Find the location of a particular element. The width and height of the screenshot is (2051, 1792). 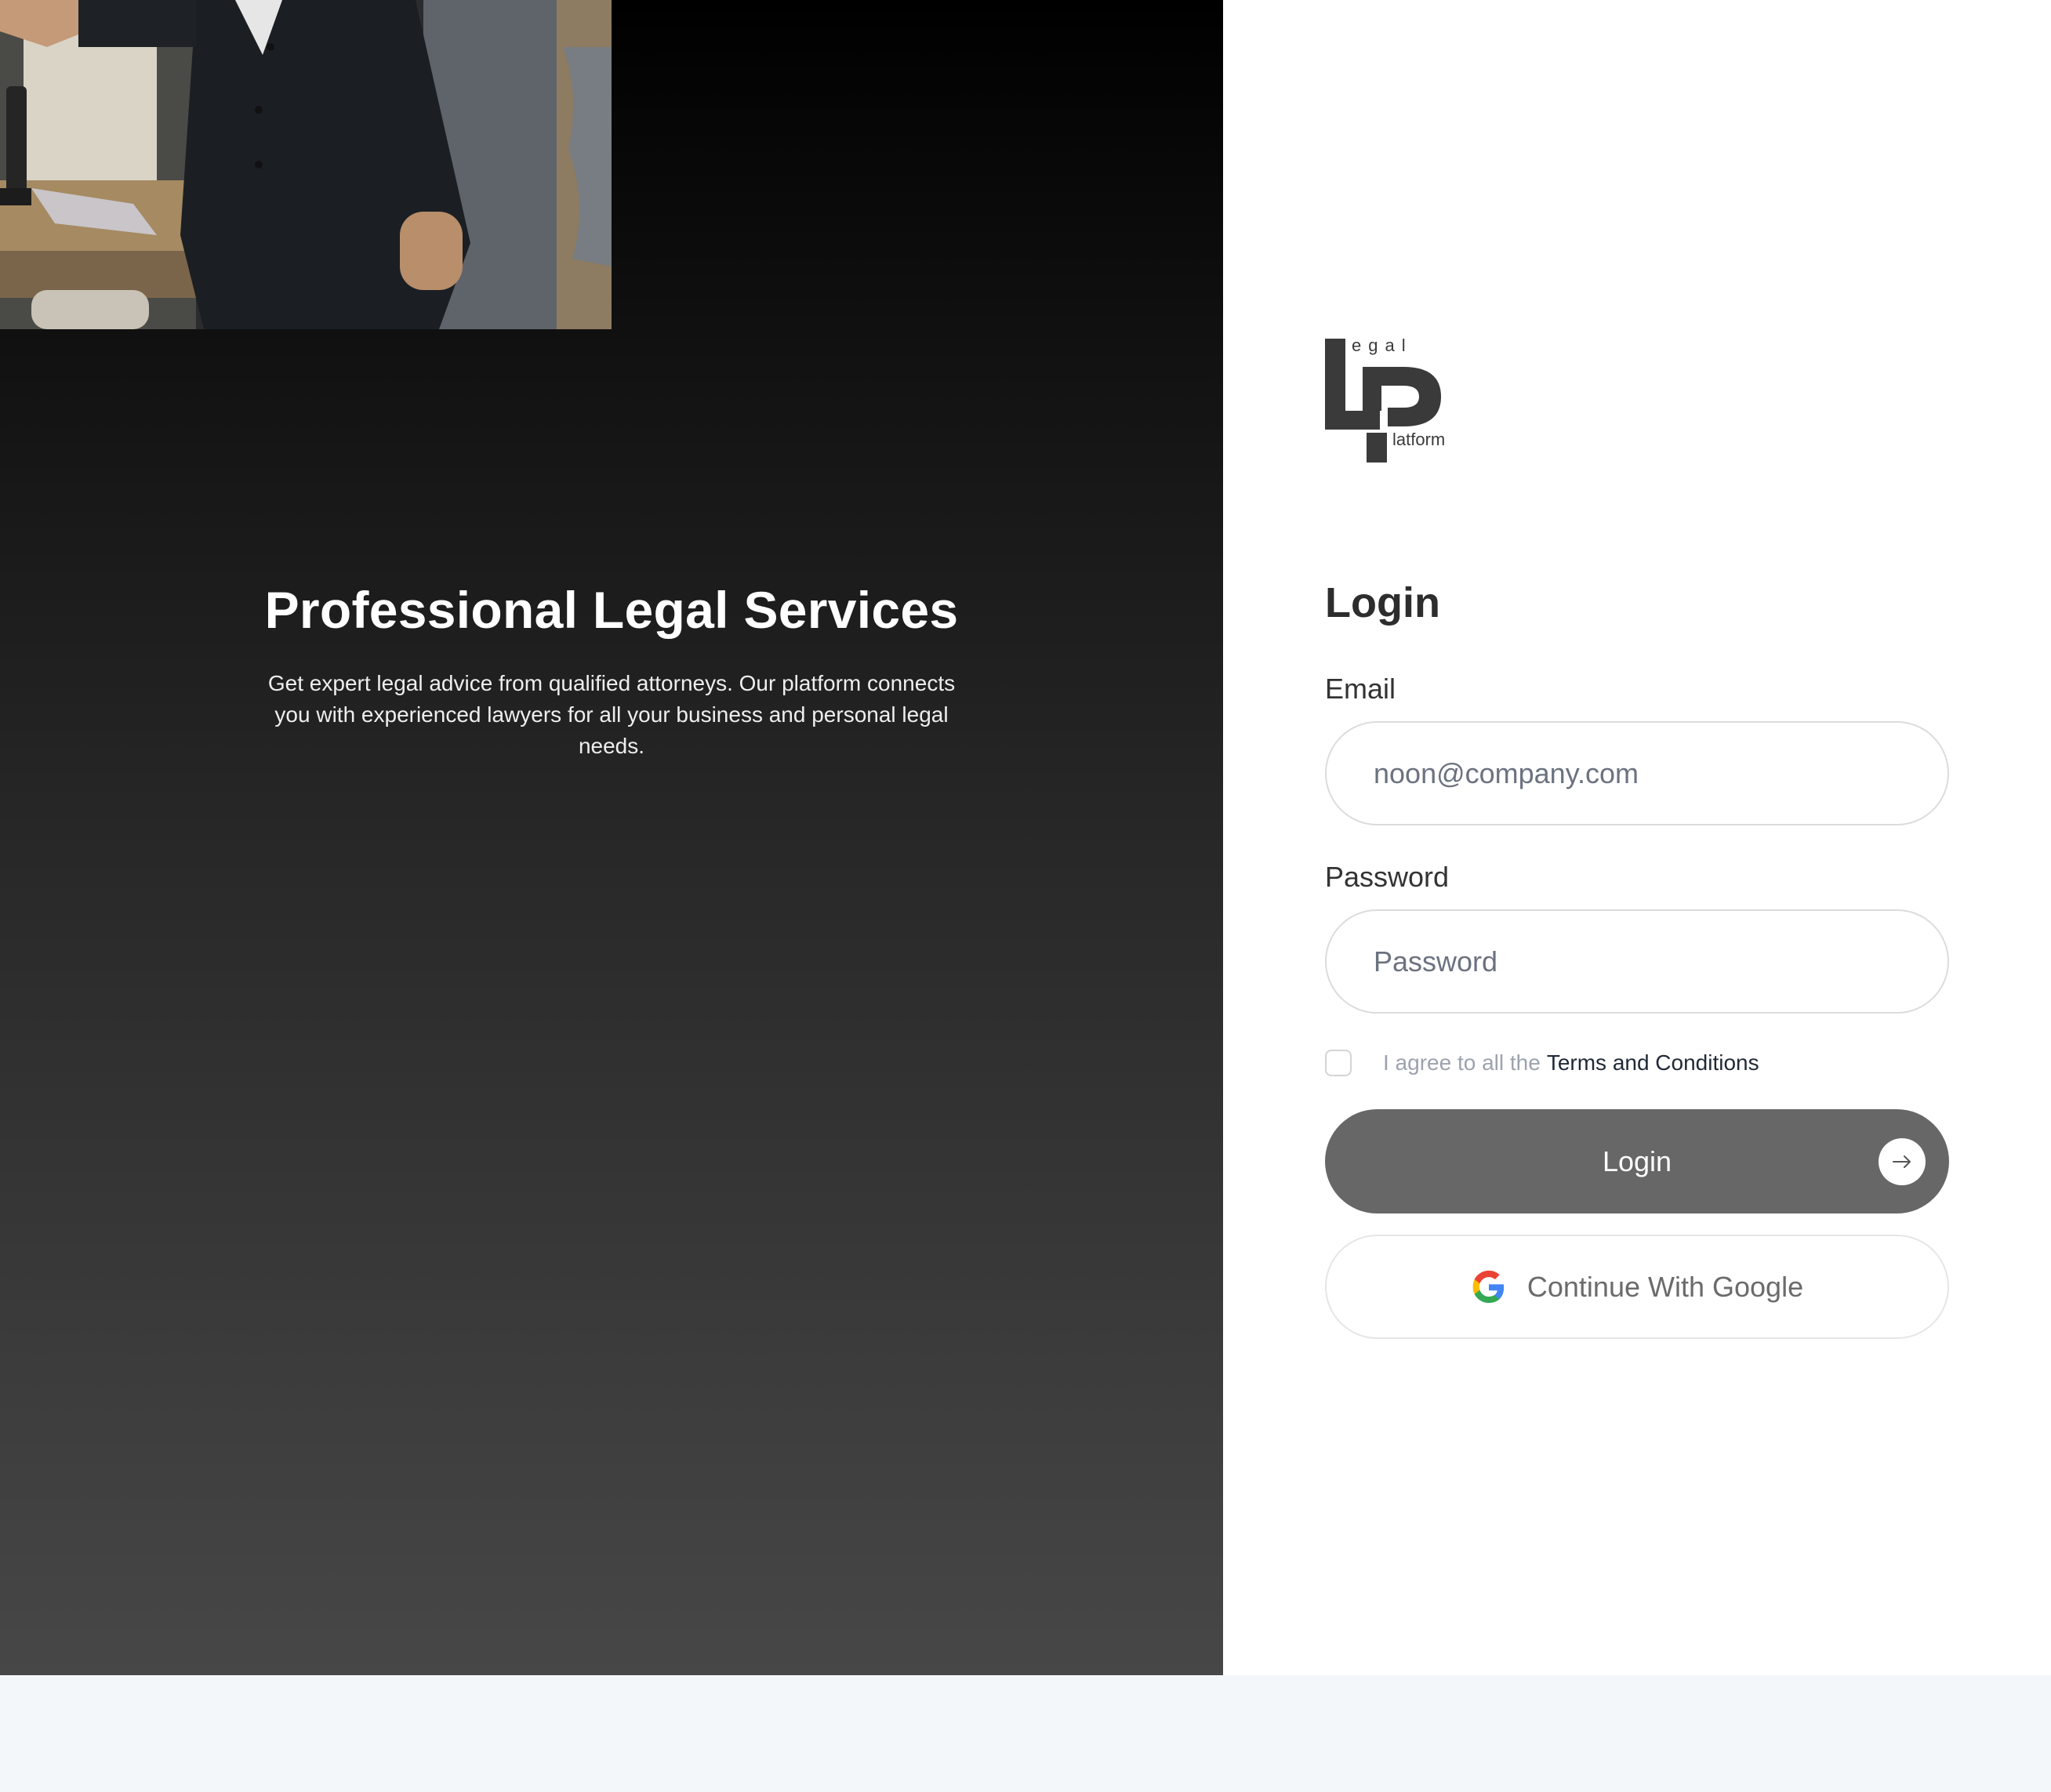

login-button-label: Login is located at coordinates (1637, 1160).